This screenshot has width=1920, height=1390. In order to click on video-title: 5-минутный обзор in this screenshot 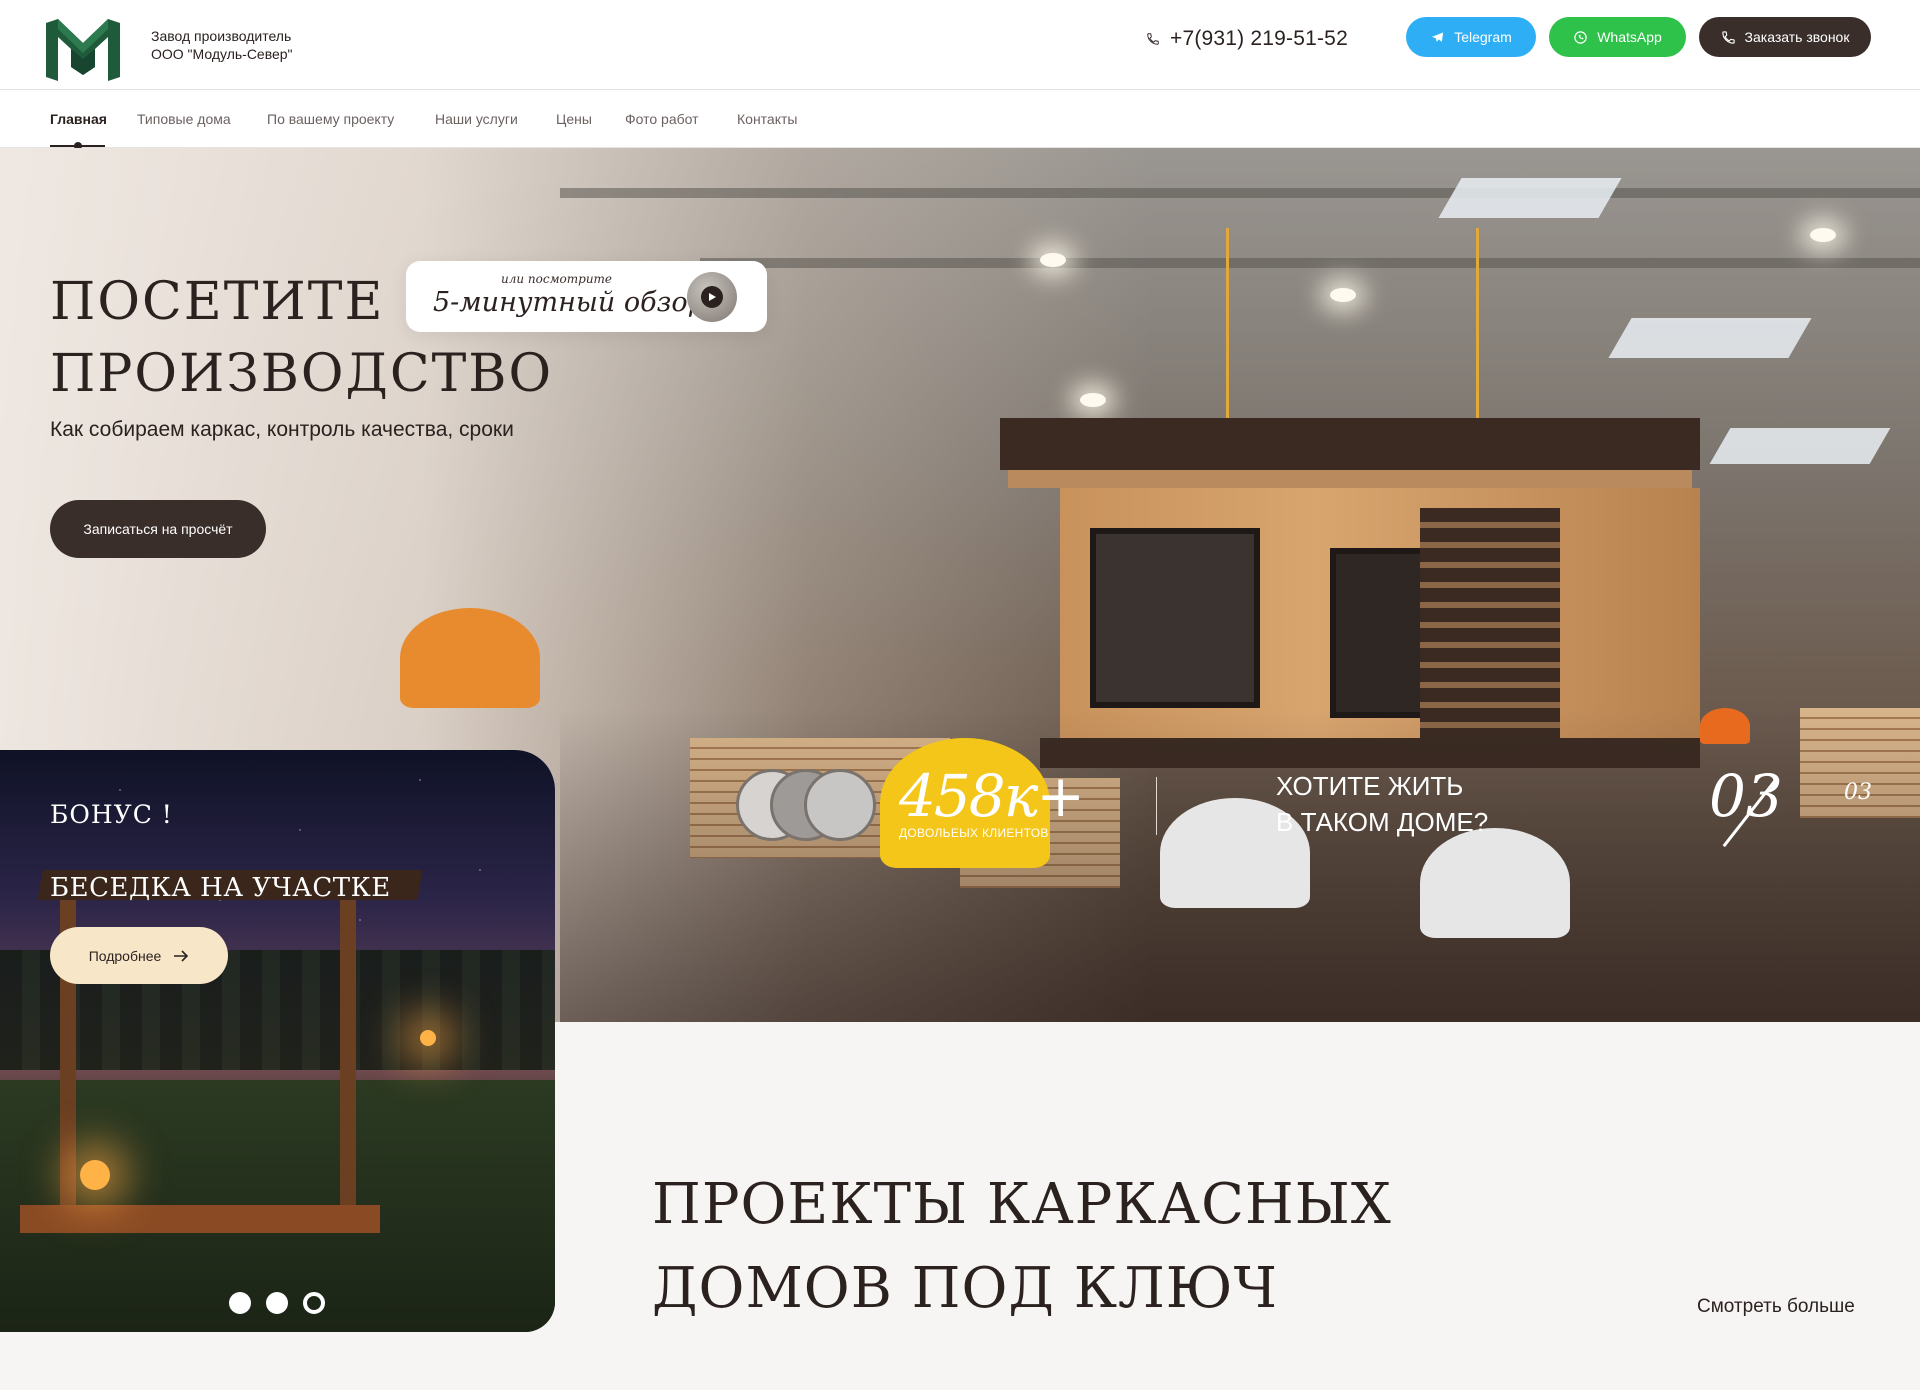, I will do `click(569, 302)`.